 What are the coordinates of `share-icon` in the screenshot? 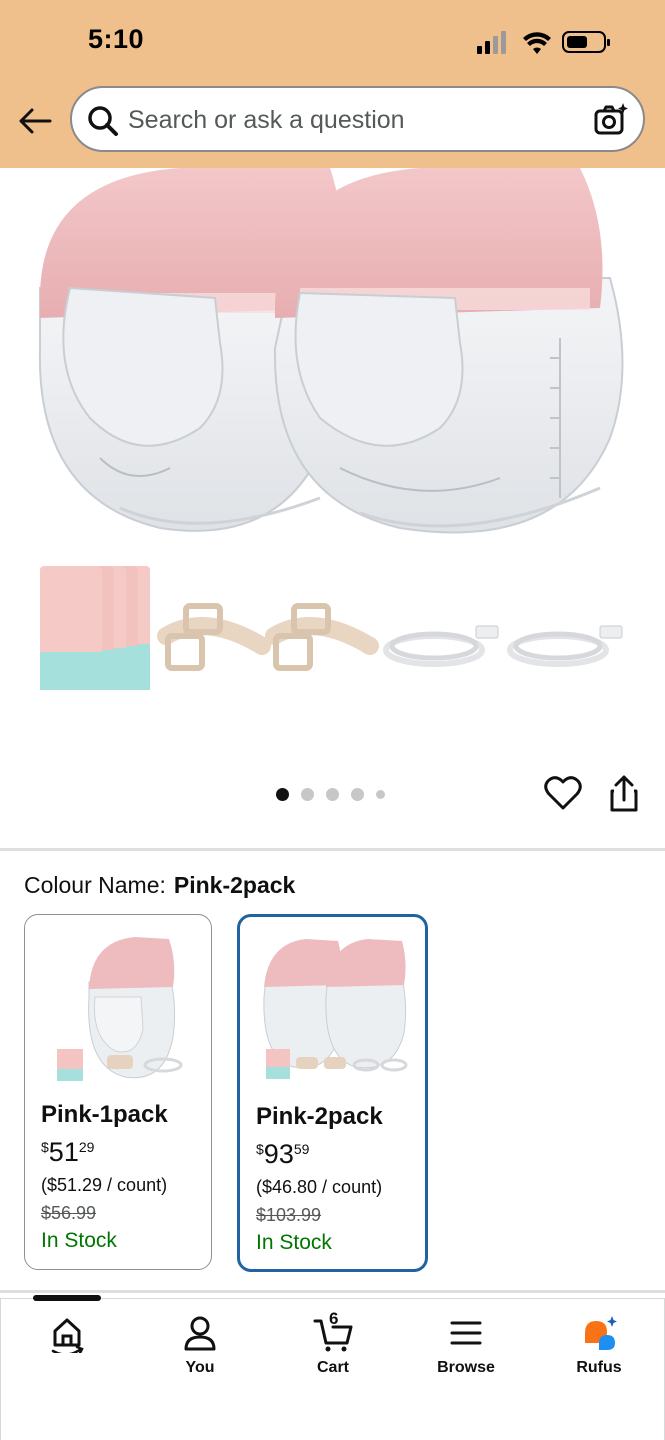 It's located at (624, 794).